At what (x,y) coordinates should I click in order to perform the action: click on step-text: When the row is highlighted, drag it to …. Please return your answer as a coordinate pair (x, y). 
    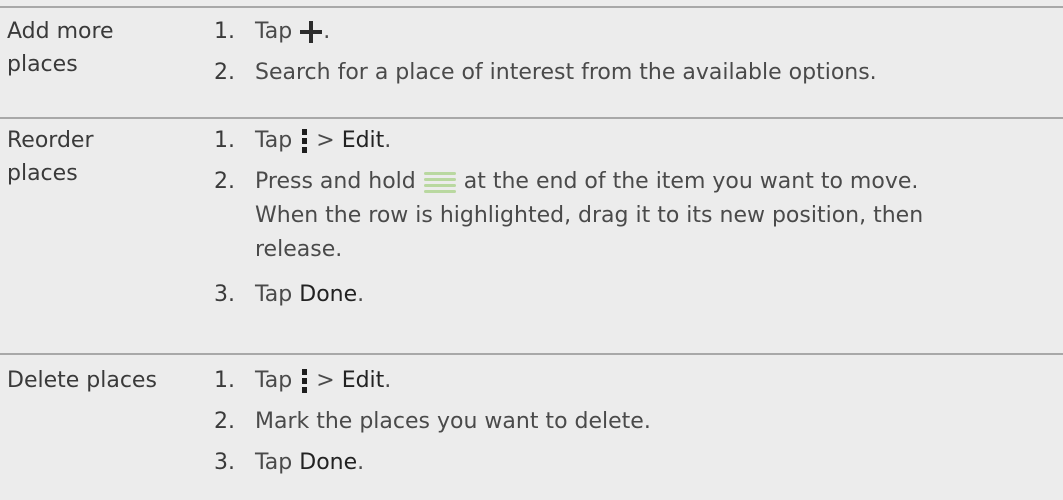
    Looking at the image, I should click on (589, 215).